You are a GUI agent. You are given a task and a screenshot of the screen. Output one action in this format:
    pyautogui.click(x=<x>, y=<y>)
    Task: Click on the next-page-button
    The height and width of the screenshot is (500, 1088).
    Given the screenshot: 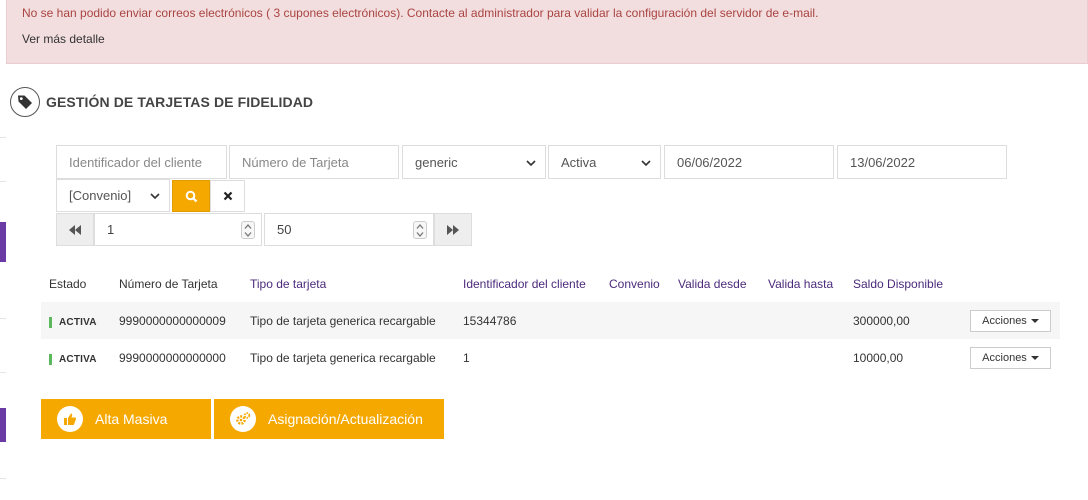 What is the action you would take?
    pyautogui.click(x=453, y=229)
    